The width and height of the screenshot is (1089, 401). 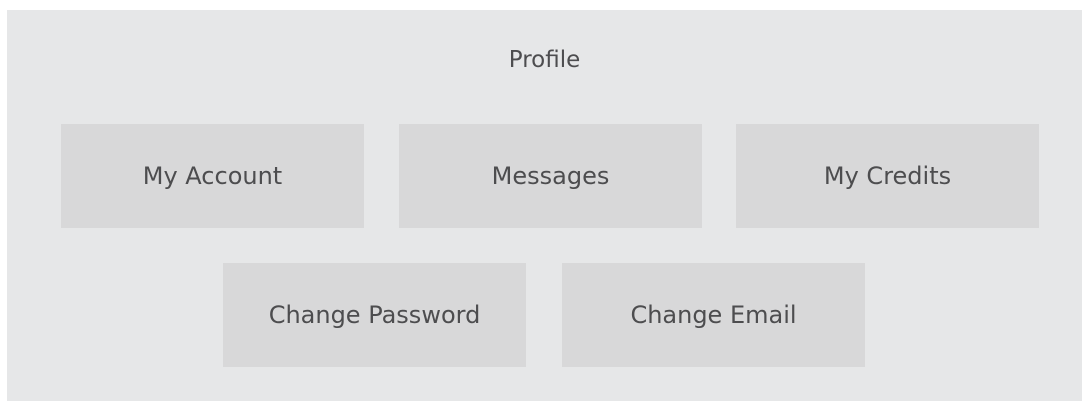 I want to click on my-account-label: My Account, so click(x=212, y=176).